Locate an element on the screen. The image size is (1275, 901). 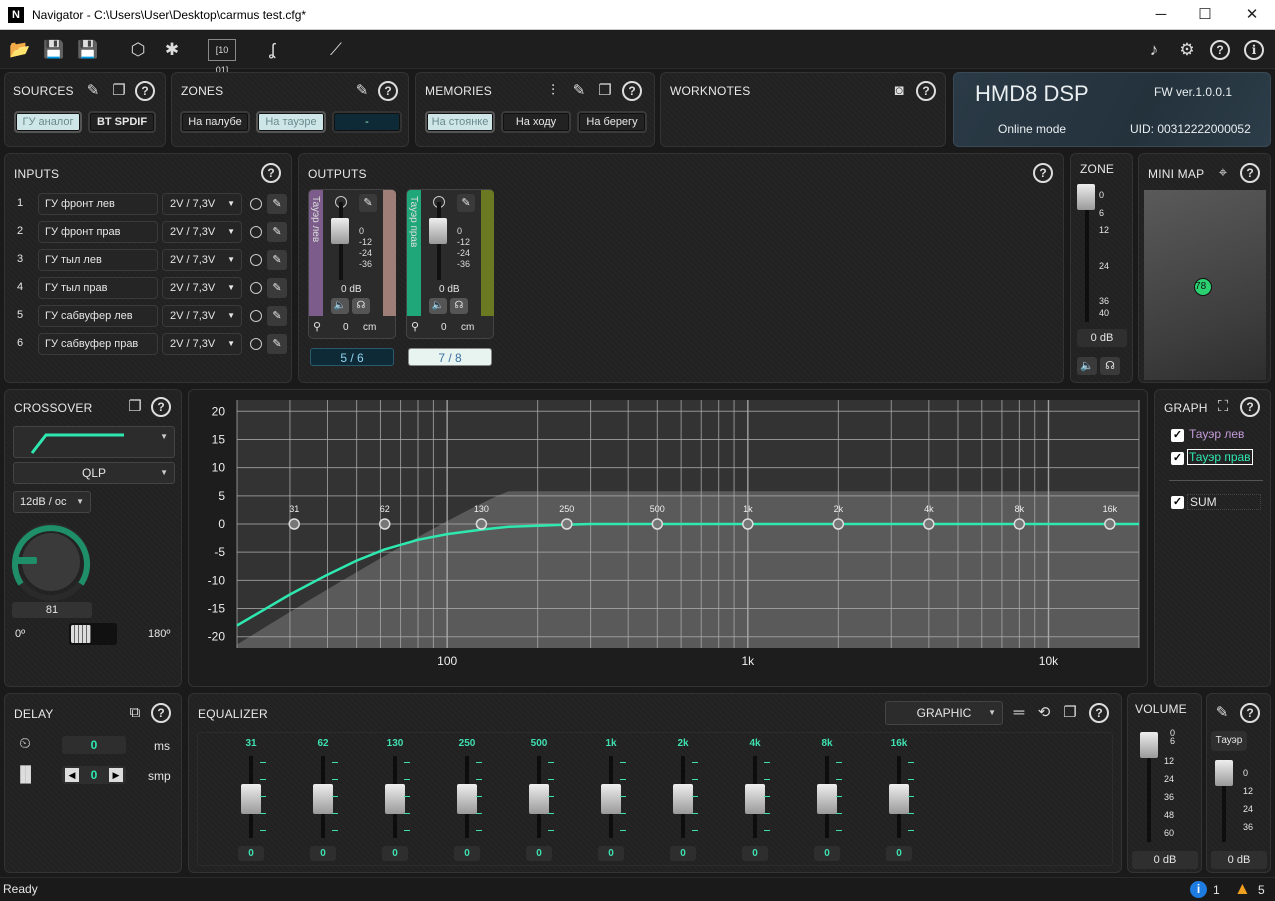
sliders-icon: ⫶ is located at coordinates (553, 91).